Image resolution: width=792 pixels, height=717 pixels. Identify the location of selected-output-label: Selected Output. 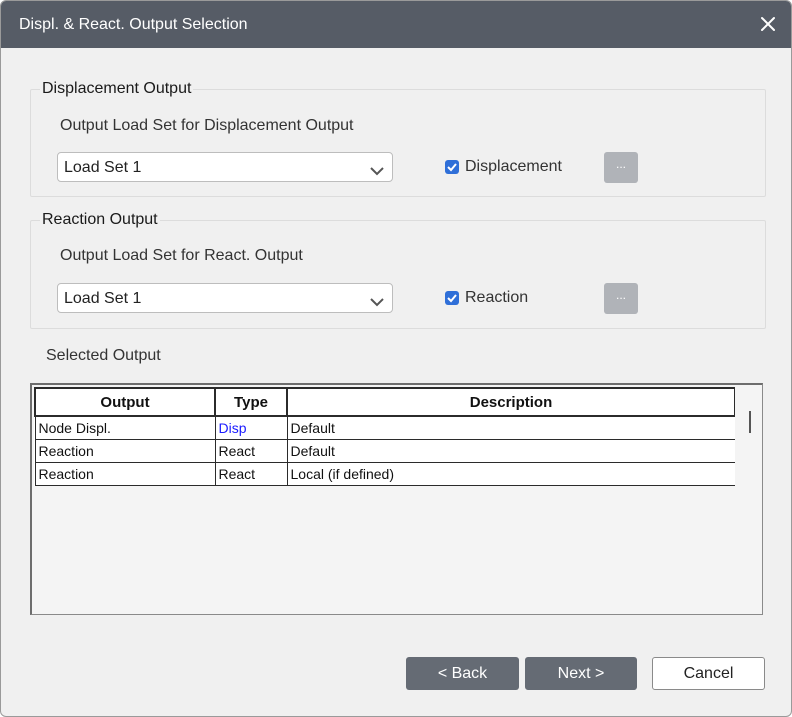
(103, 355).